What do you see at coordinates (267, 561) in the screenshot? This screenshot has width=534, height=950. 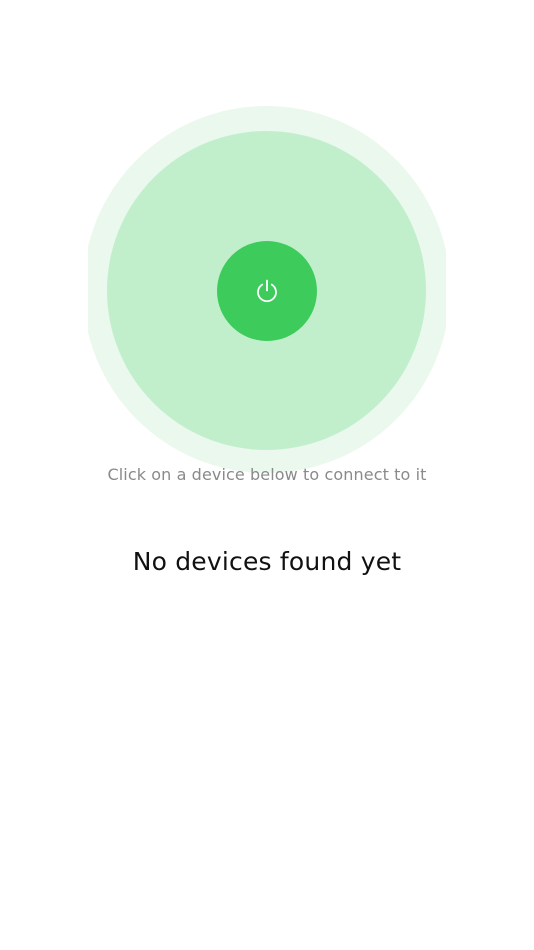 I see `no-devices-message: No devices found yet` at bounding box center [267, 561].